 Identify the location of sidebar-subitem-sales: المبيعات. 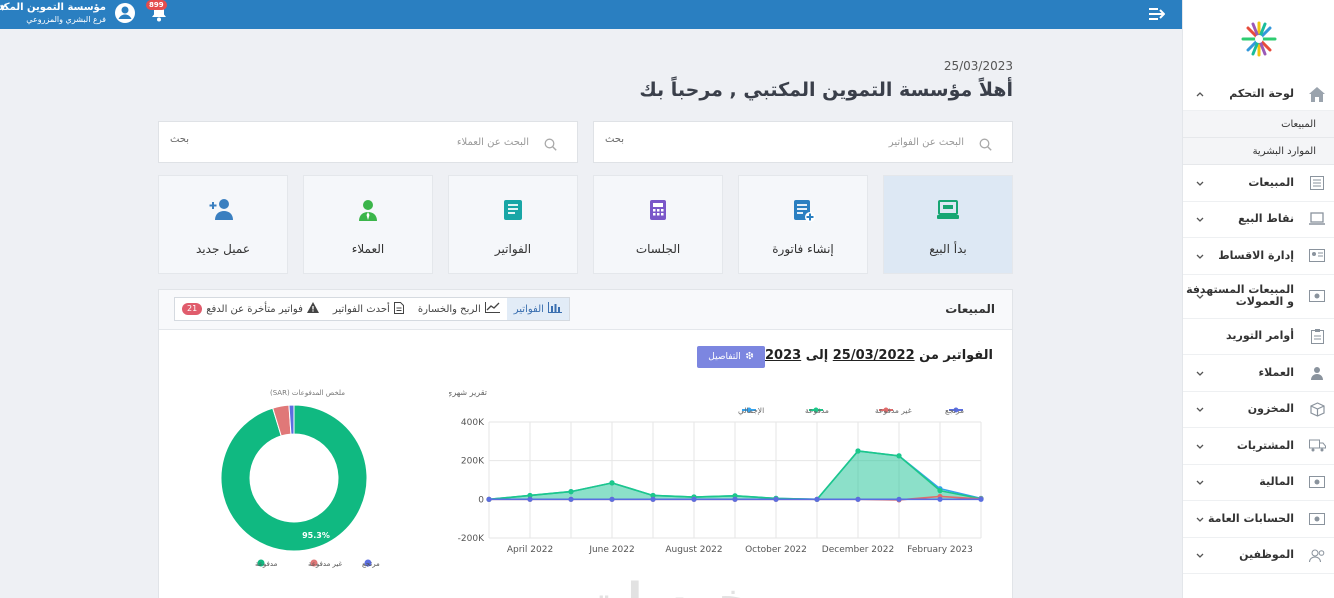
(1258, 124).